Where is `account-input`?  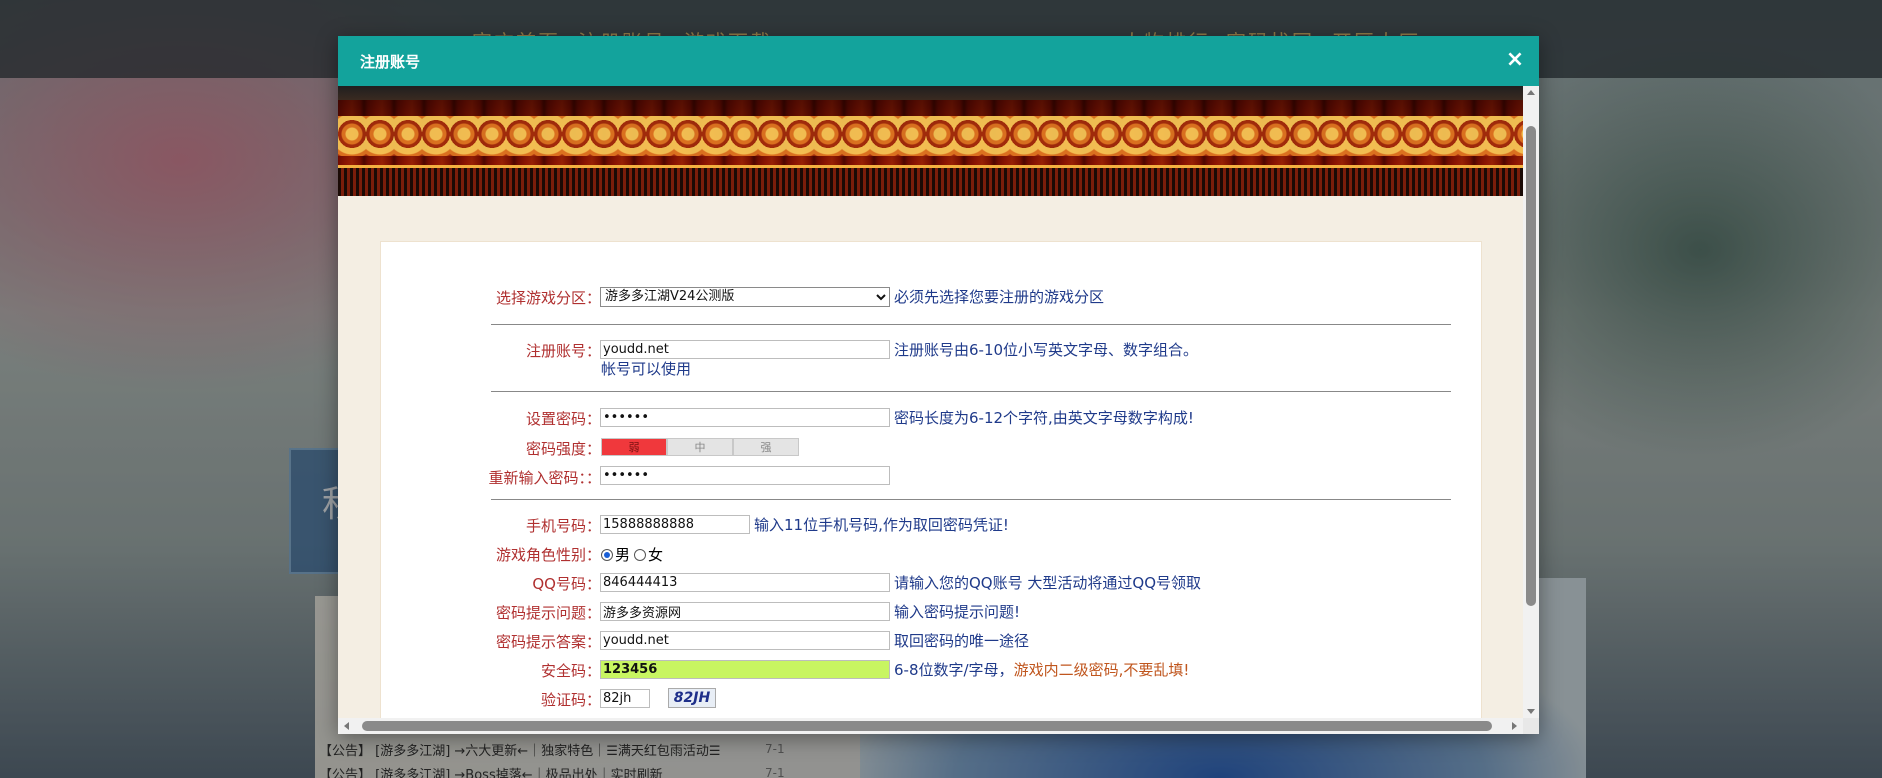
account-input is located at coordinates (745, 349).